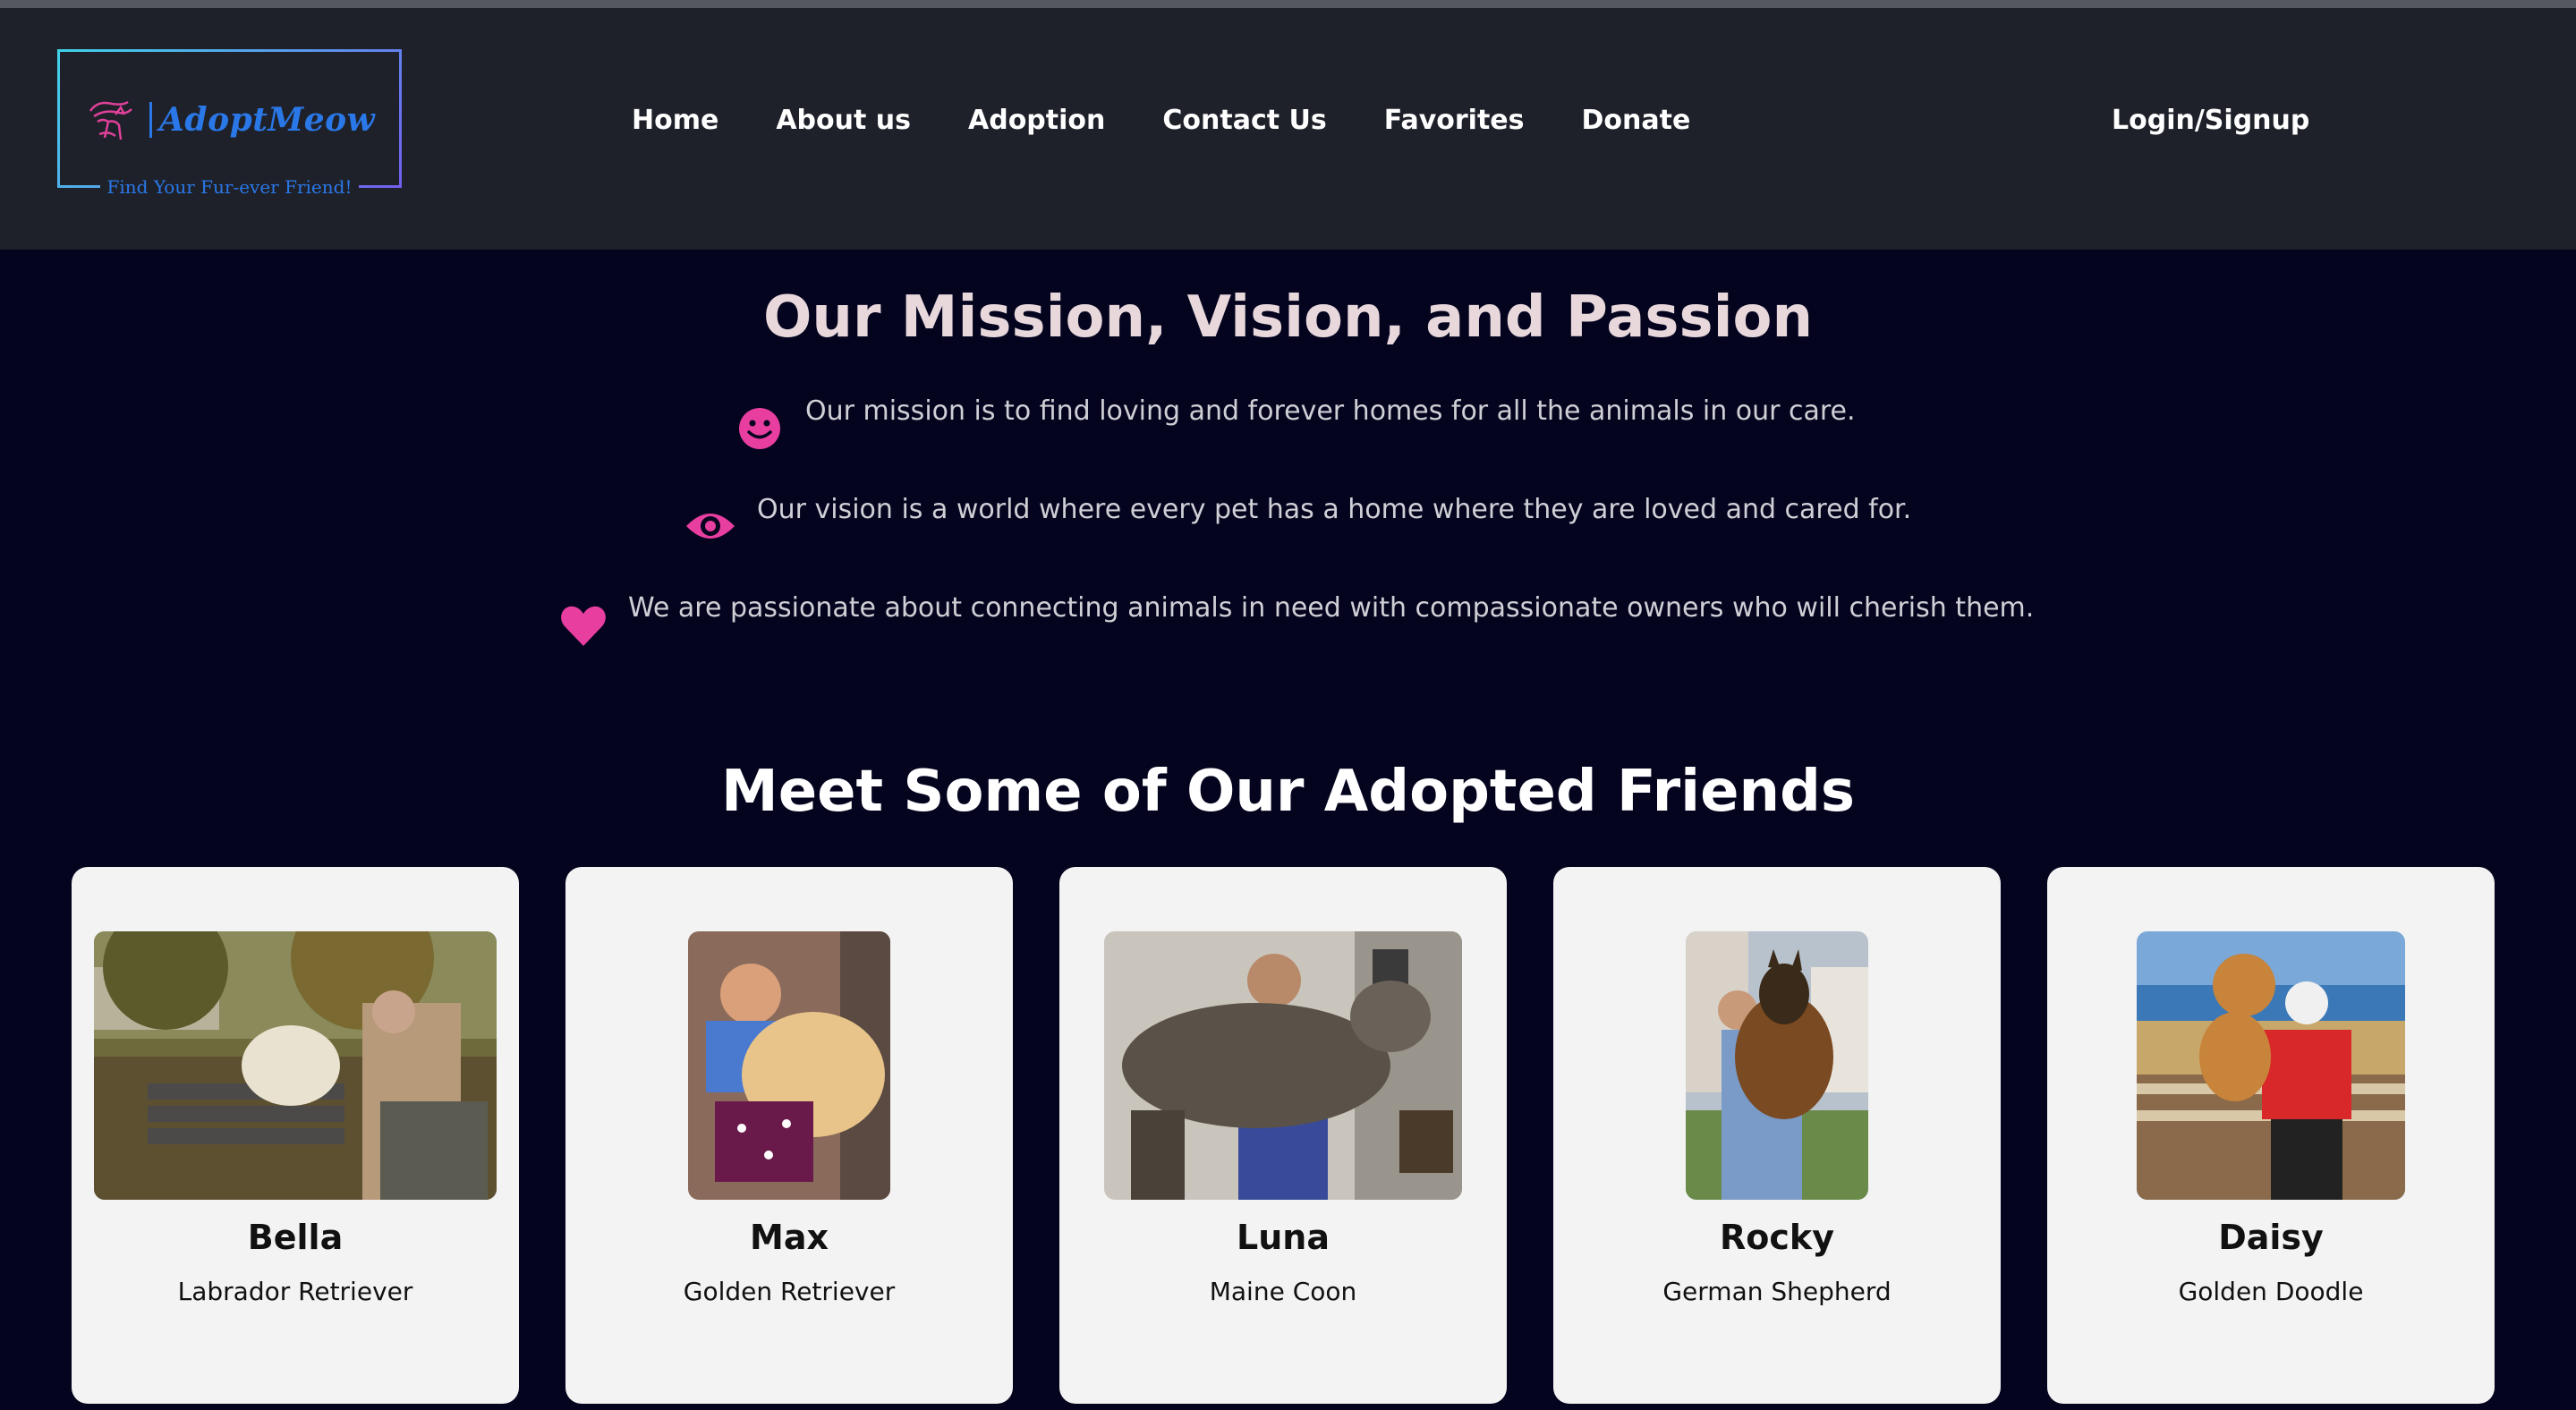  I want to click on nav-favorites: Favorites, so click(1454, 121).